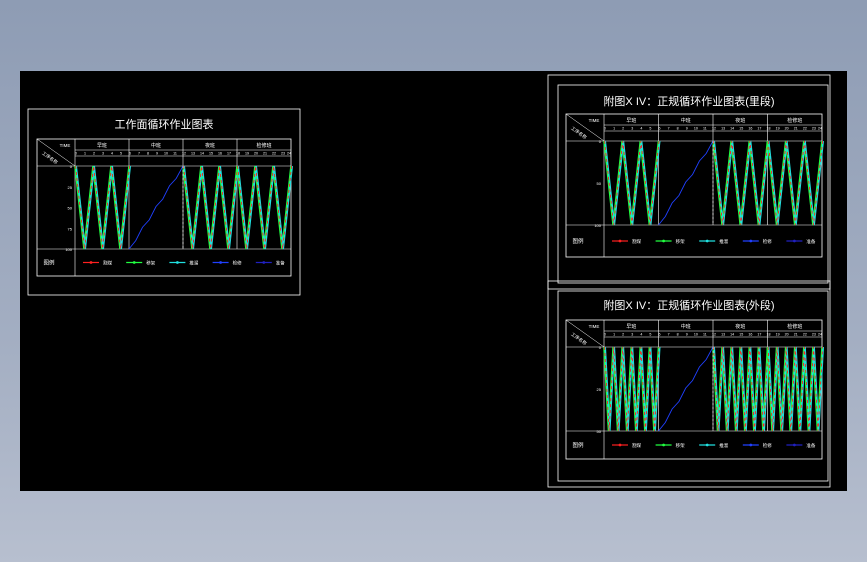 Image resolution: width=867 pixels, height=562 pixels. What do you see at coordinates (787, 335) in the screenshot?
I see `hour-tick-label: 20` at bounding box center [787, 335].